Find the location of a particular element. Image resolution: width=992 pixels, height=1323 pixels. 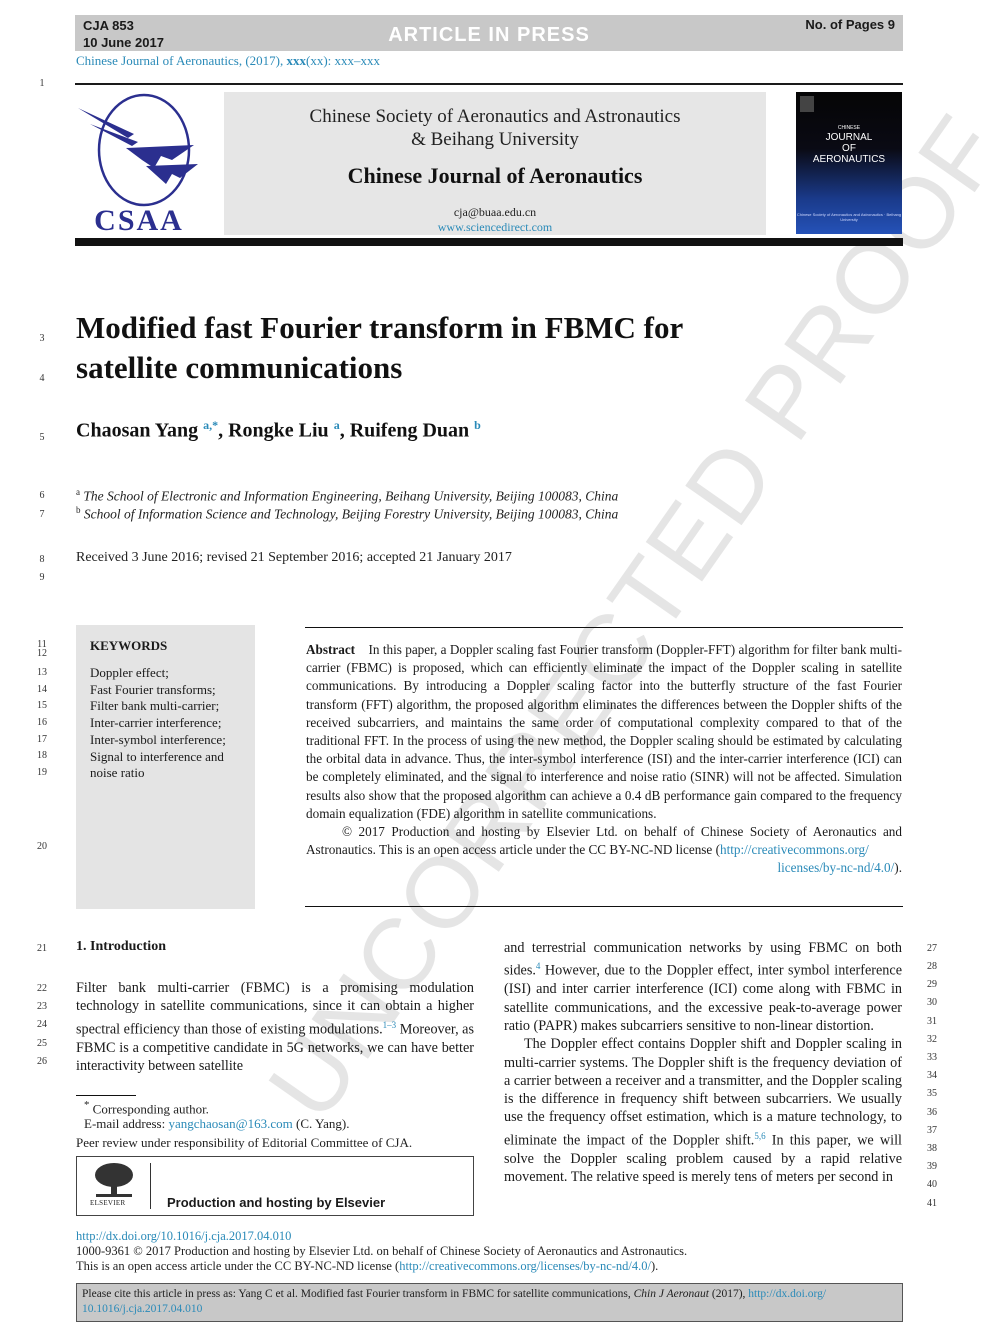

line-number: 21 is located at coordinates (42, 948).